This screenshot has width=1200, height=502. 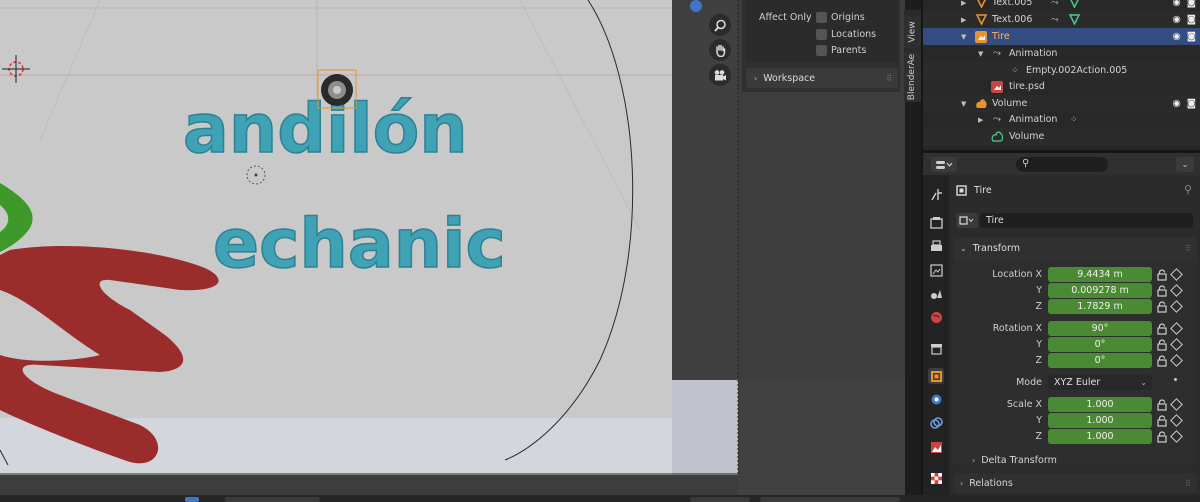 What do you see at coordinates (1039, 344) in the screenshot?
I see `rotation-y-label: Y` at bounding box center [1039, 344].